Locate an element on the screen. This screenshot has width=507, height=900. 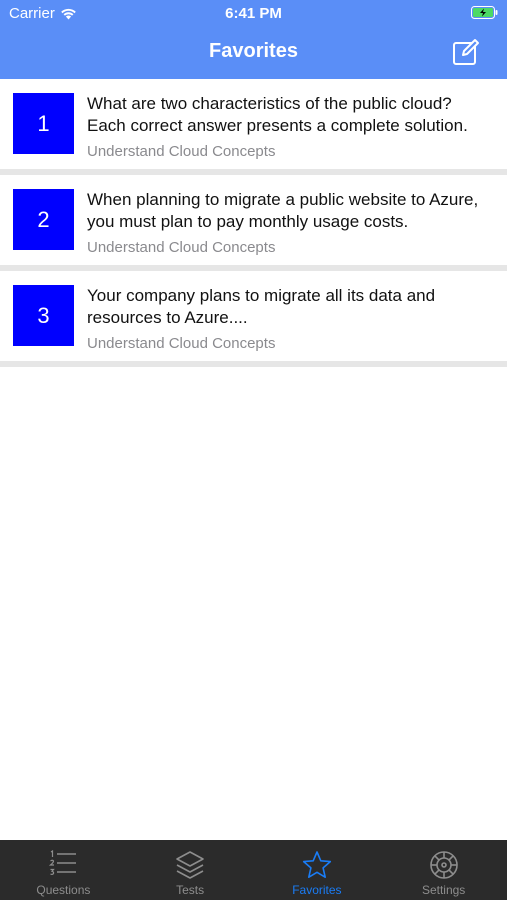
question-number-badge: 2 is located at coordinates (43, 219).